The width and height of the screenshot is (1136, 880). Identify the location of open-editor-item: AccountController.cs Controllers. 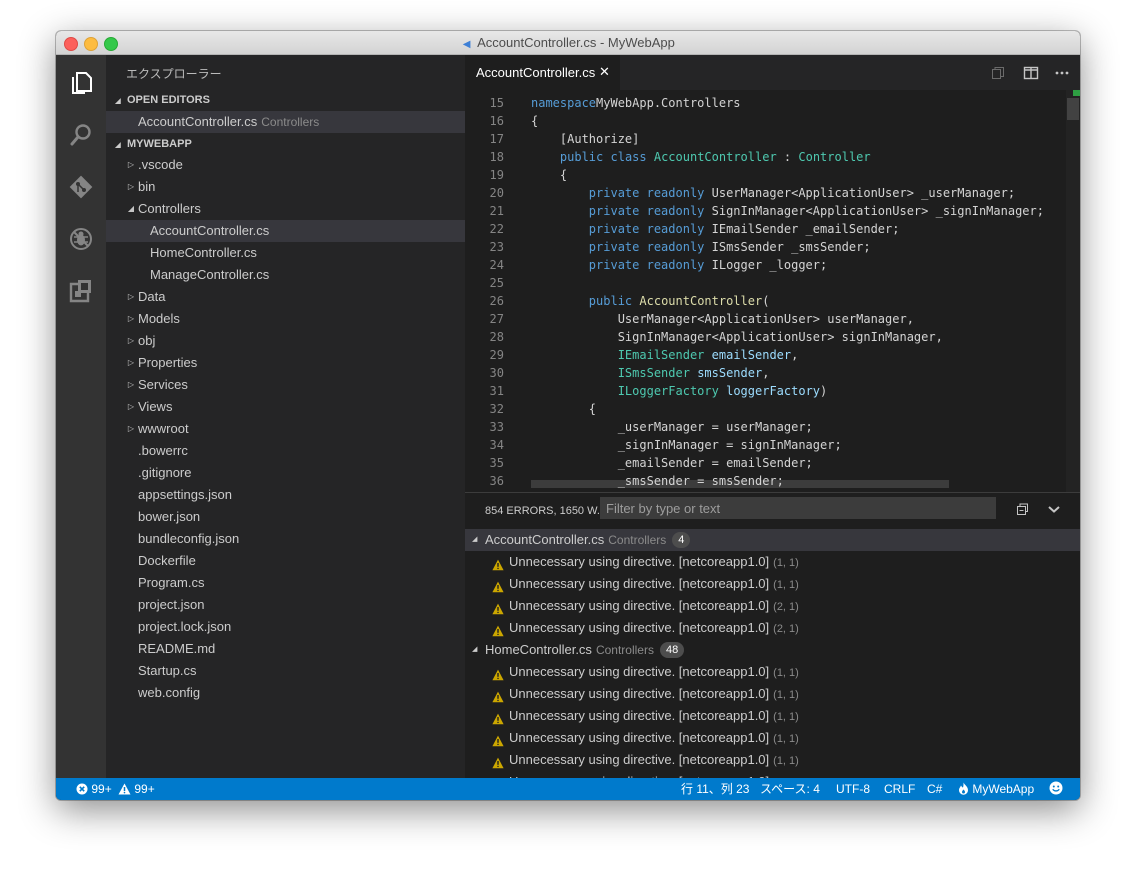
(285, 122).